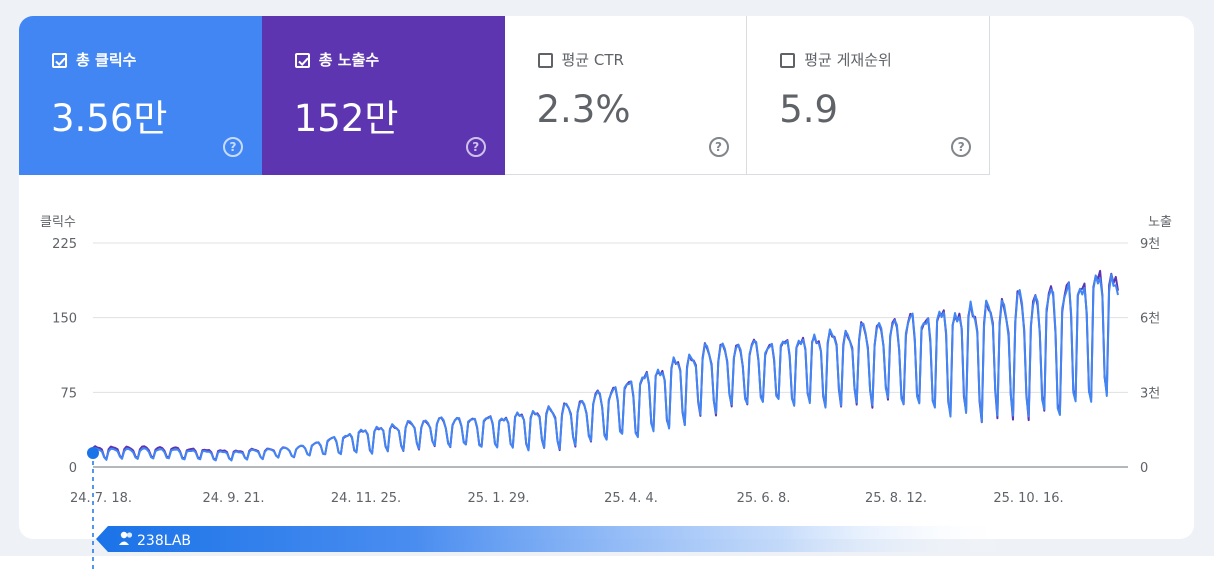 The width and height of the screenshot is (1214, 573). Describe the element at coordinates (1150, 244) in the screenshot. I see `right-tick-label: 9천` at that location.